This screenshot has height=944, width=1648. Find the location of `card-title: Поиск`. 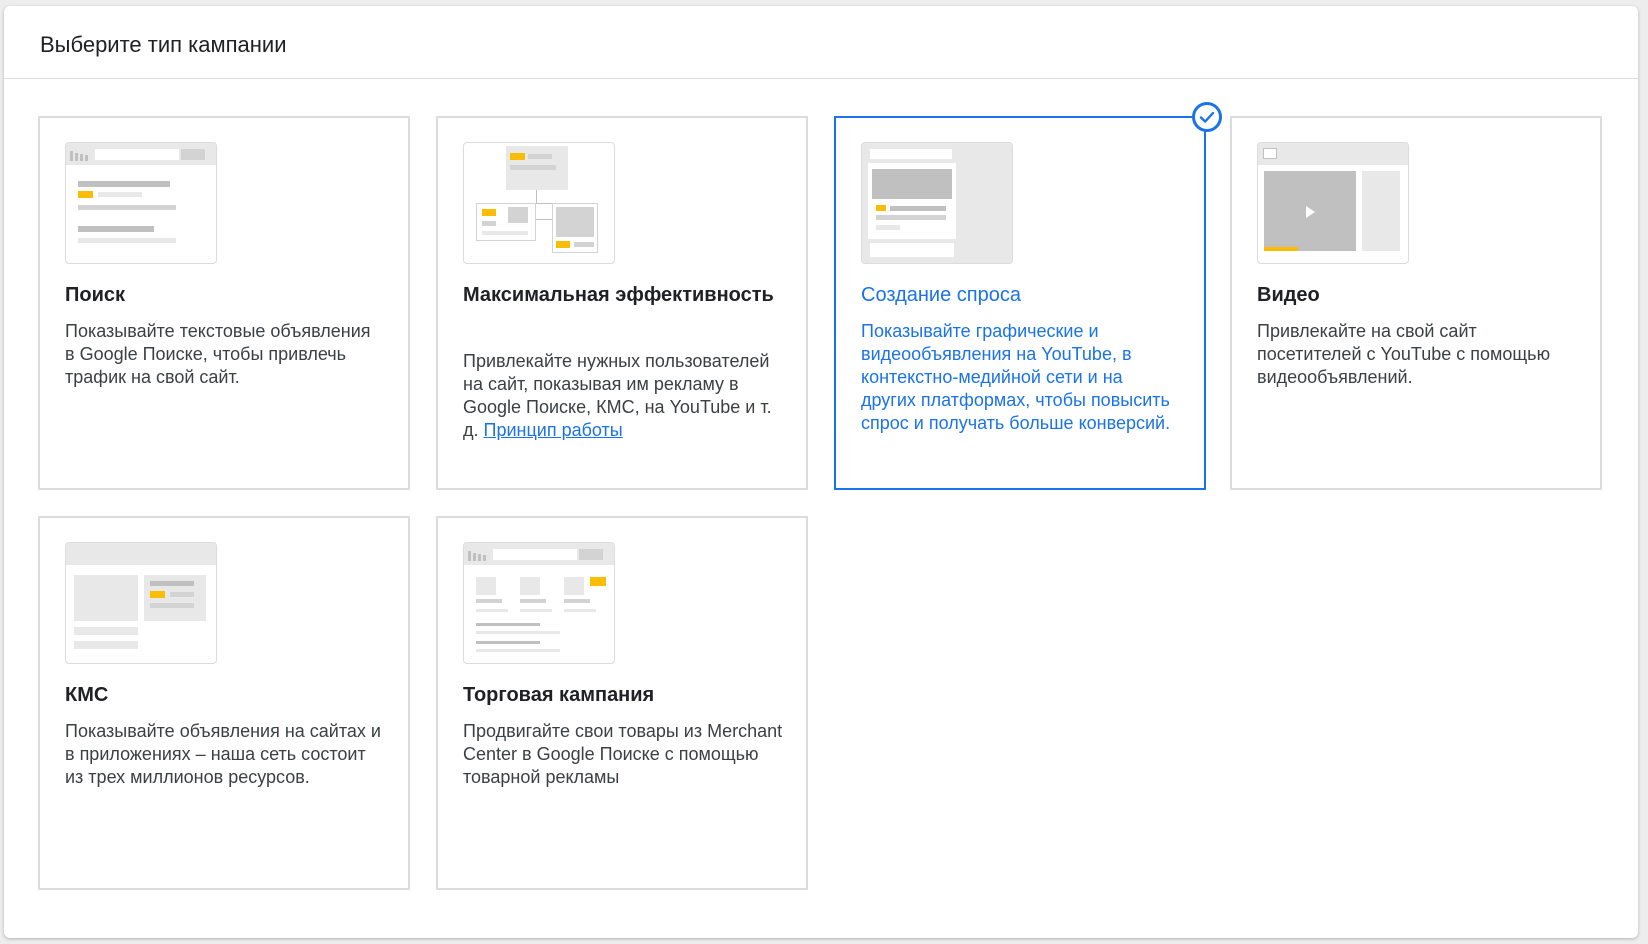

card-title: Поиск is located at coordinates (95, 295).